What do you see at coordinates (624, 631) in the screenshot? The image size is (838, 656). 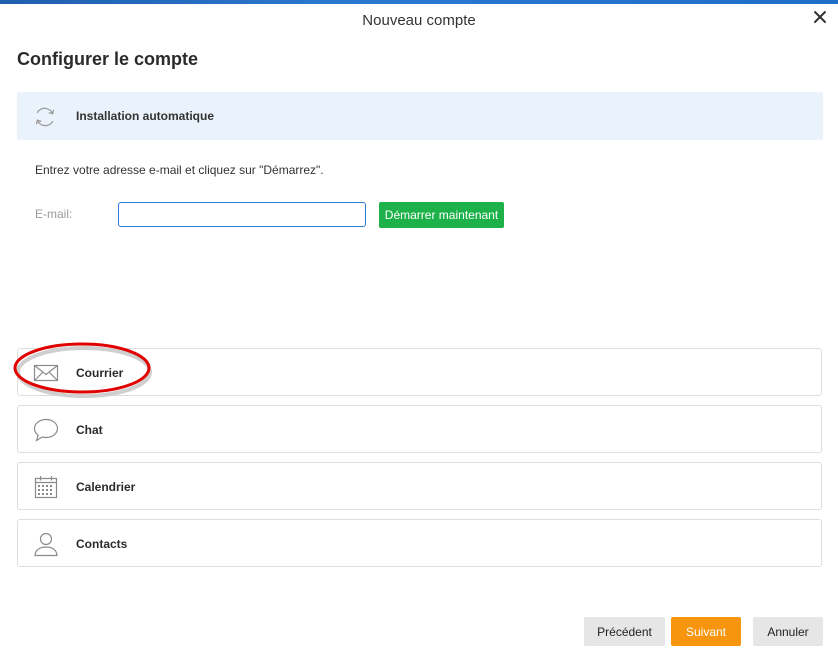 I see `previous-button: Précédent` at bounding box center [624, 631].